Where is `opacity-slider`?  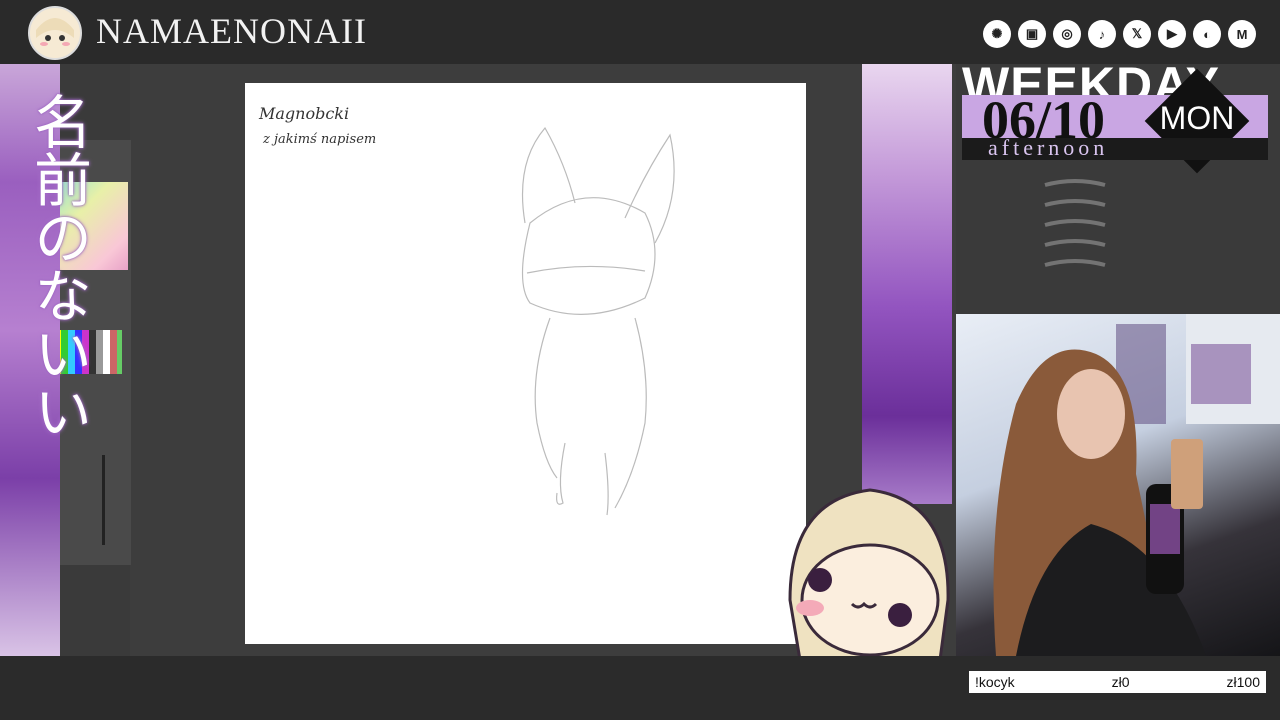 opacity-slider is located at coordinates (103, 500).